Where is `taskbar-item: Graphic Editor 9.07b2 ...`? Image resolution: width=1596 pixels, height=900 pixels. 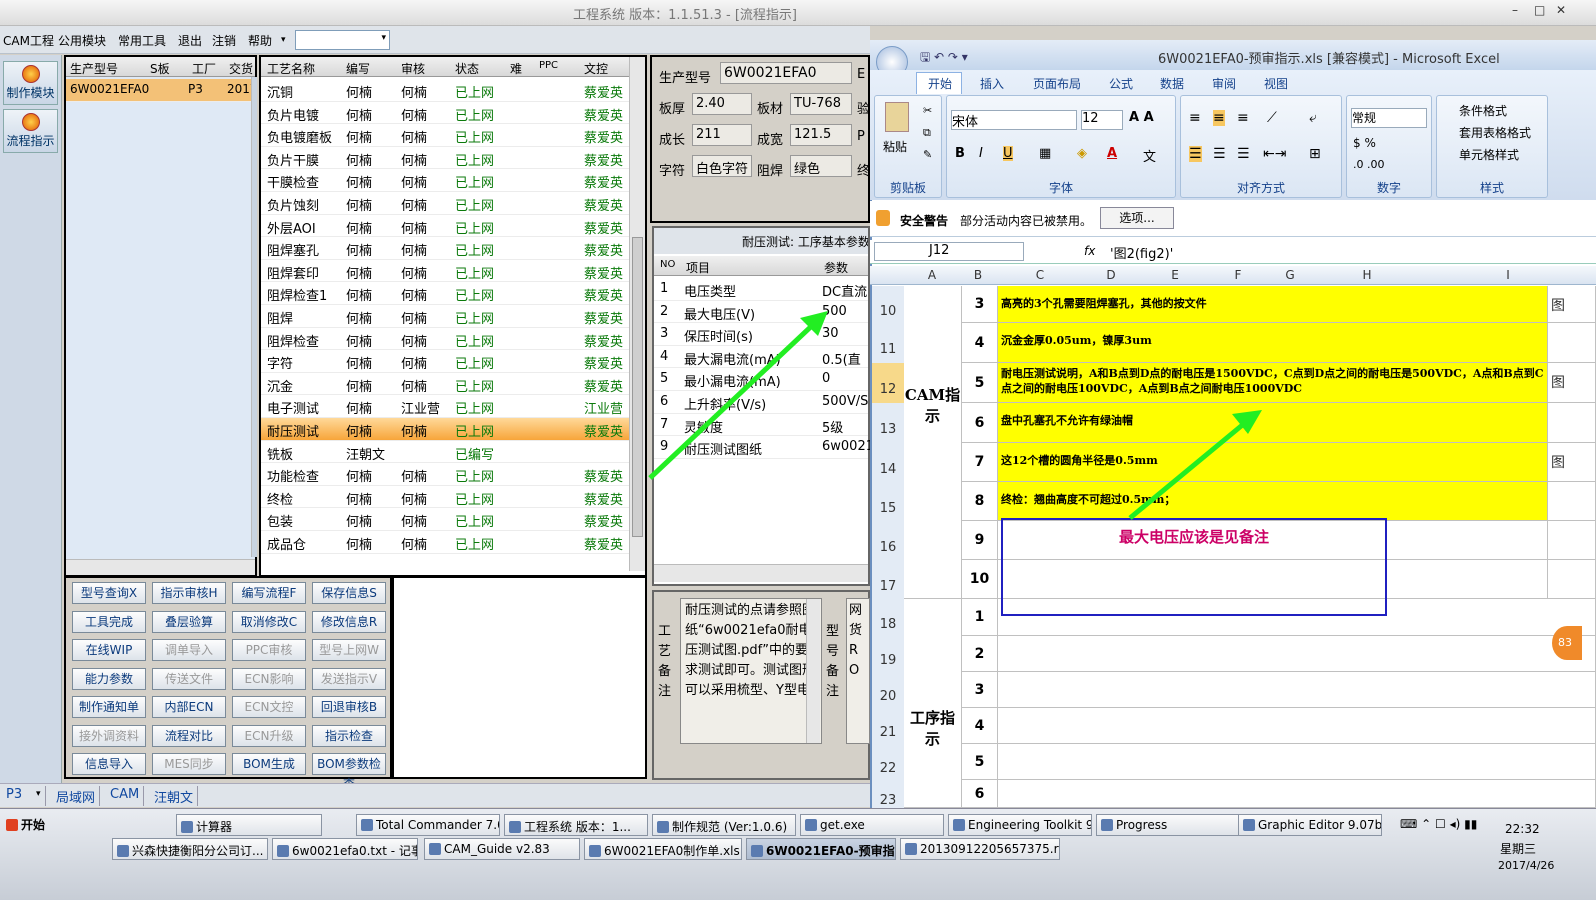
taskbar-item: Graphic Editor 9.07b2 ... is located at coordinates (1310, 825).